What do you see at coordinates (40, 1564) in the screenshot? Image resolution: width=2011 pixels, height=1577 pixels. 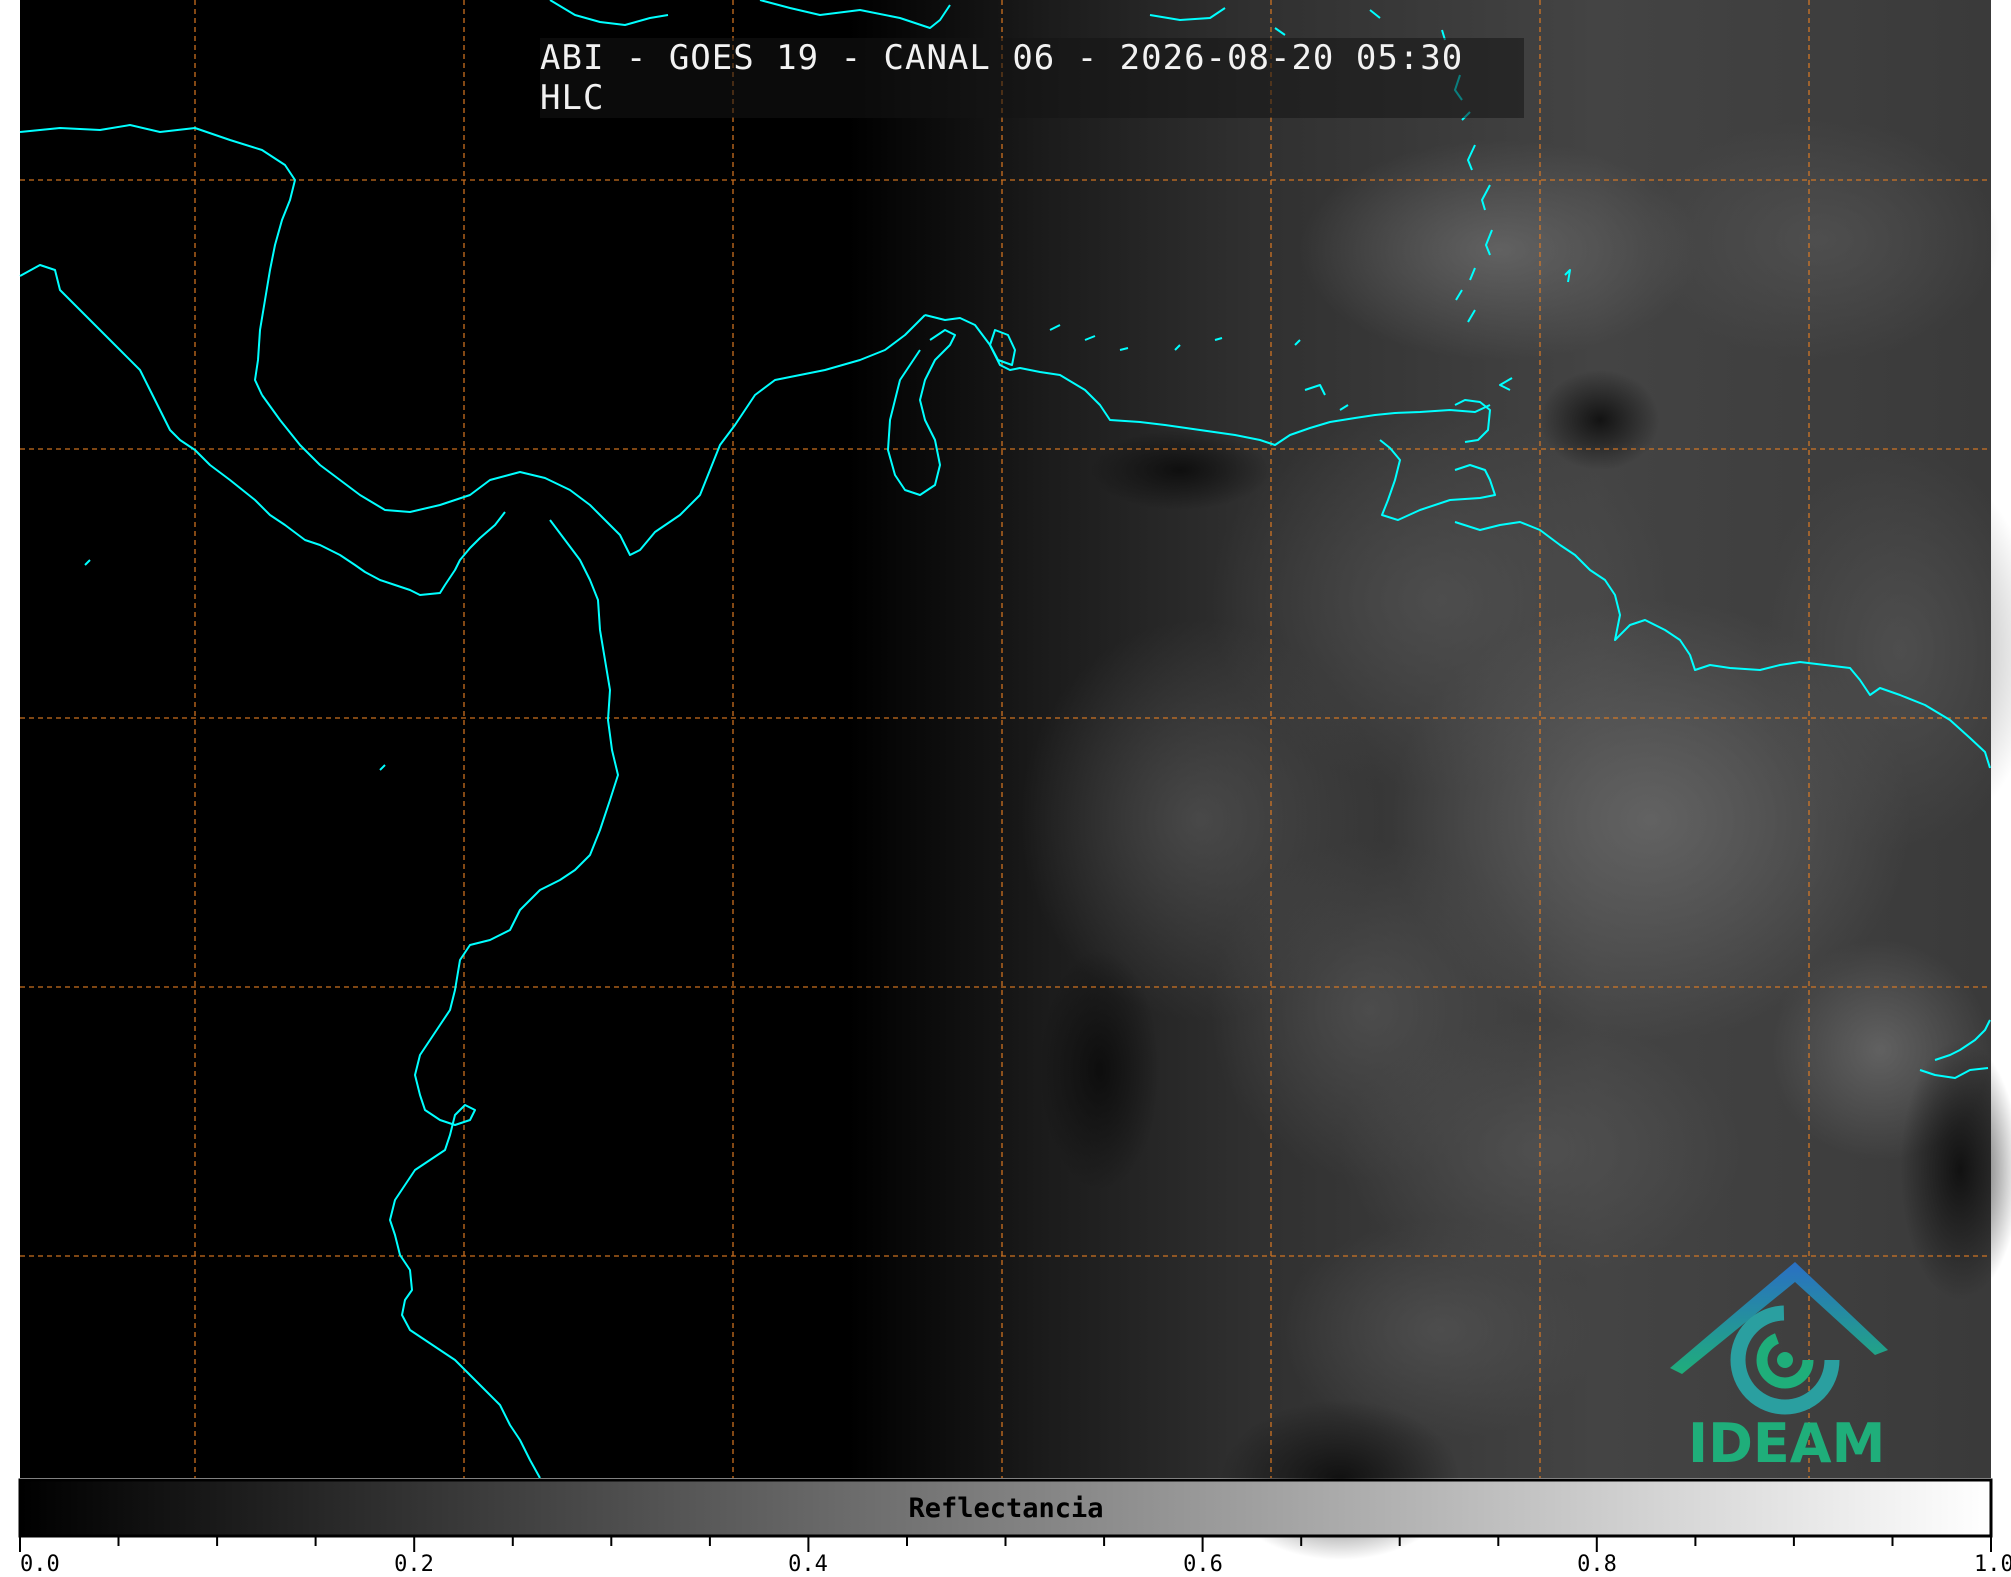 I see `colorbar-tick-label: 0.0` at bounding box center [40, 1564].